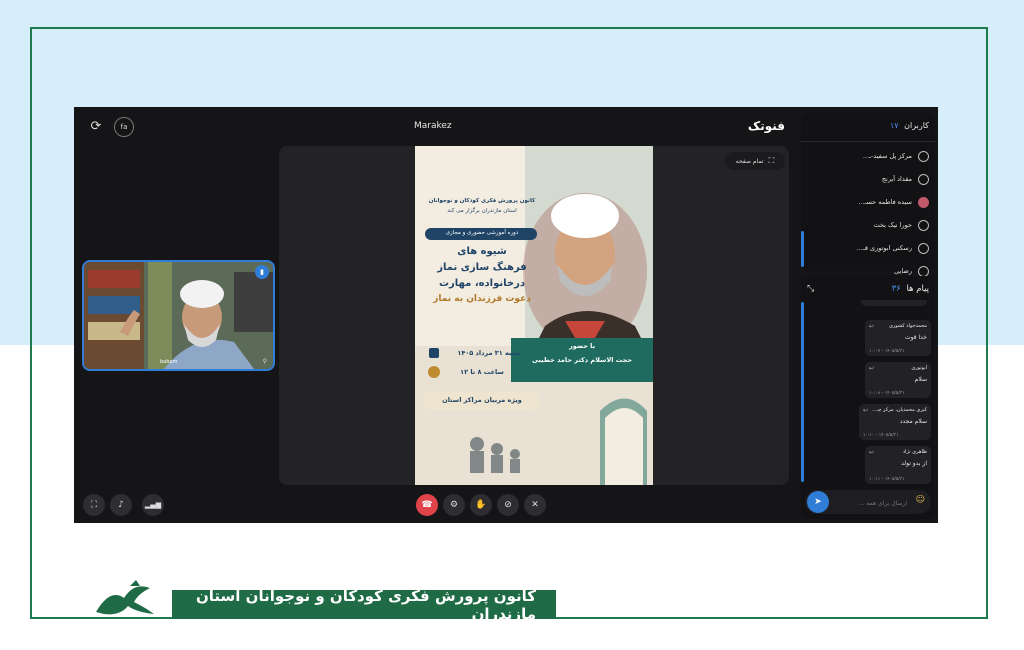 This screenshot has height=650, width=1024. I want to click on fullscreen-button: تمام صفحه ⛶, so click(755, 161).